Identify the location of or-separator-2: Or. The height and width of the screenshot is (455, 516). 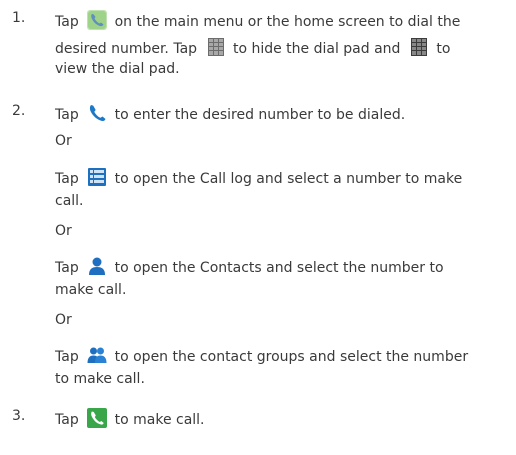
(63, 231).